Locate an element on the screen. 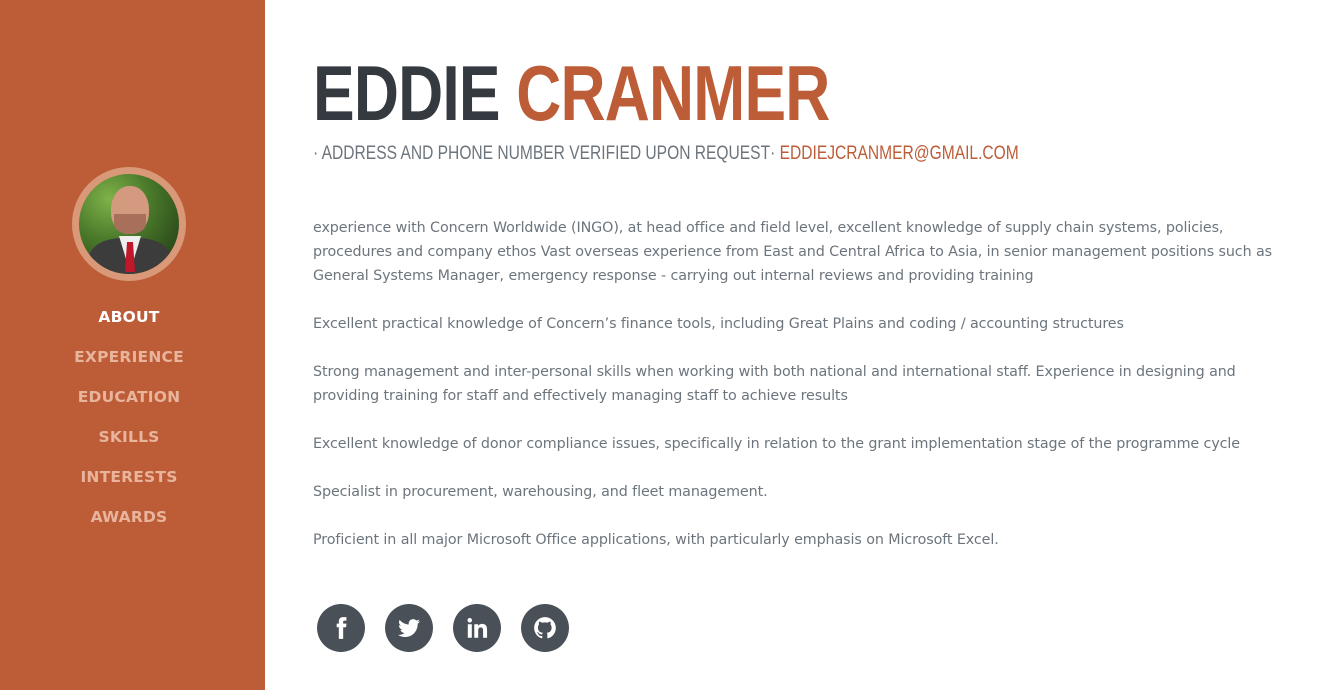 The height and width of the screenshot is (690, 1337). nav-item-interests: INTERESTS is located at coordinates (129, 484).